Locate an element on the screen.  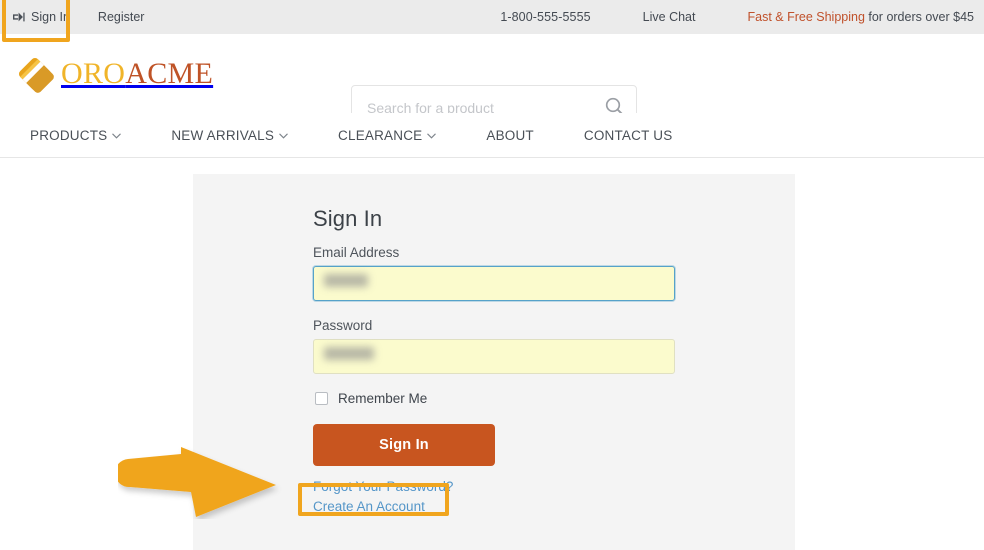
remember-me-label: Remember Me is located at coordinates (383, 398).